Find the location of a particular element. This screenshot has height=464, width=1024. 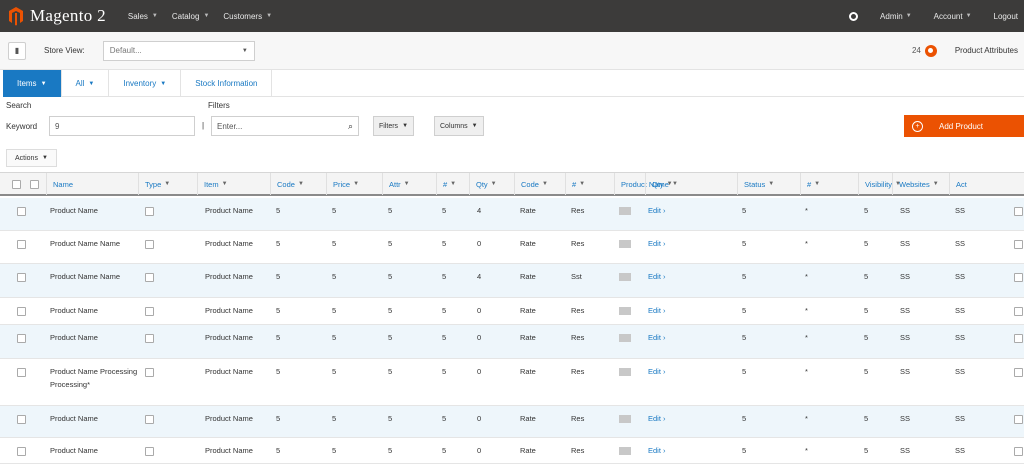

column-header-label: Websites is located at coordinates (914, 184).